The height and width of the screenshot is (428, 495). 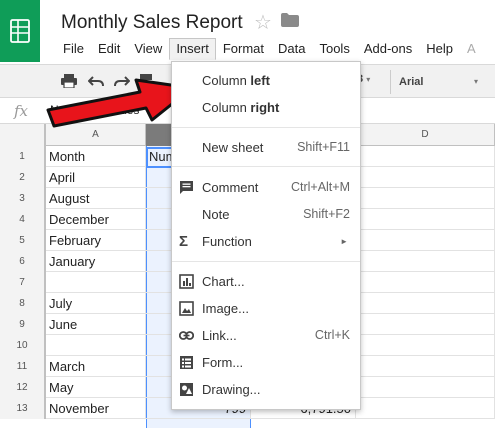 What do you see at coordinates (96, 366) in the screenshot?
I see `cell-a: March` at bounding box center [96, 366].